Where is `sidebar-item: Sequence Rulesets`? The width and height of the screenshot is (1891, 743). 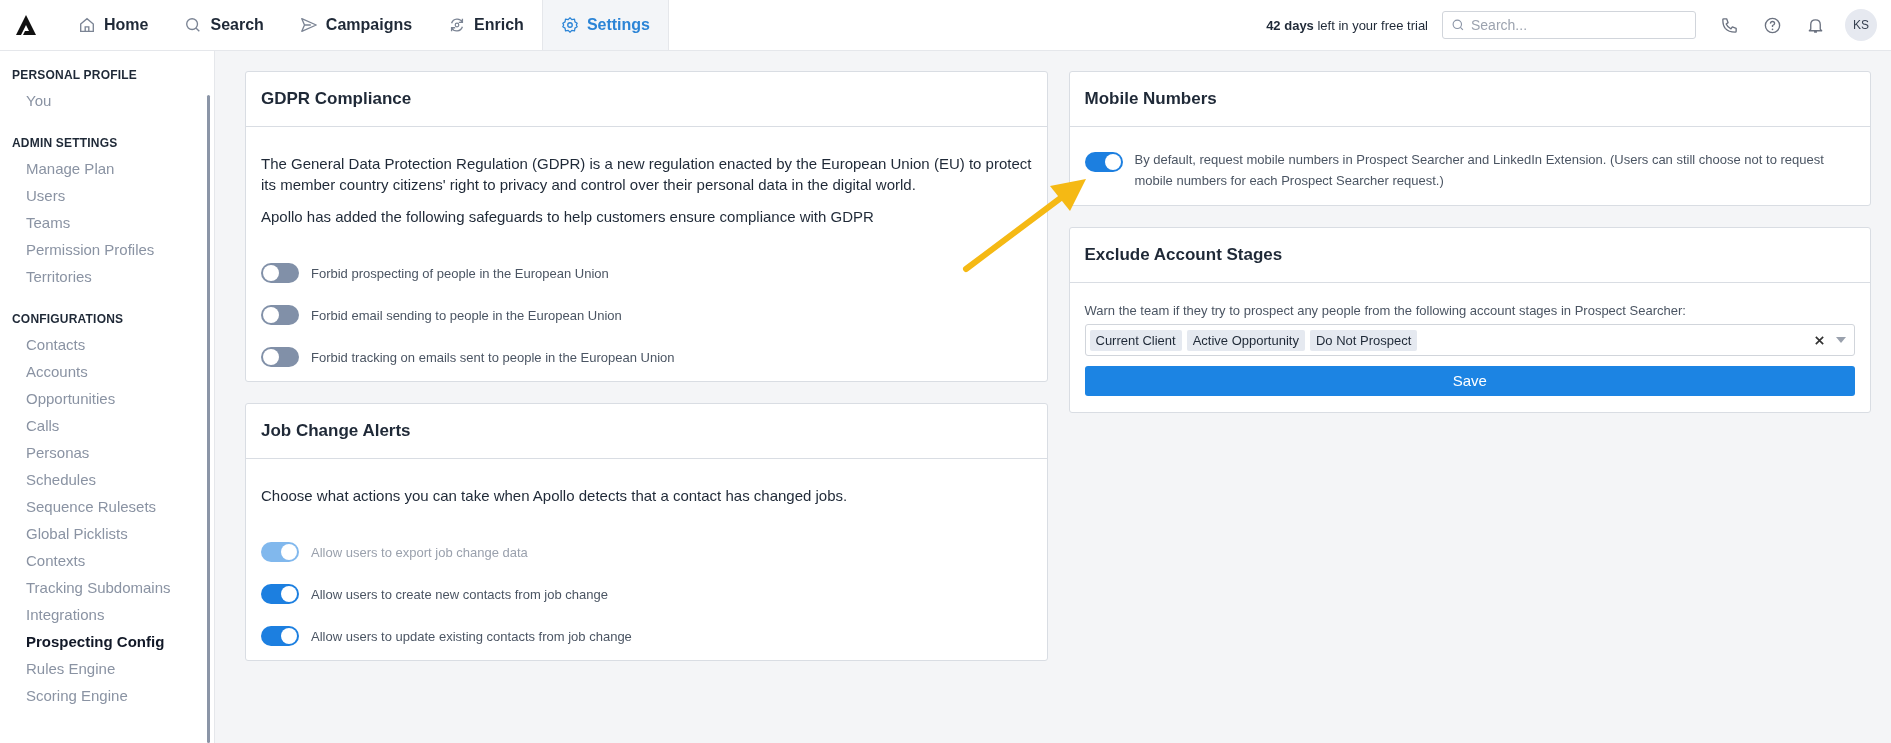
sidebar-item: Sequence Rulesets is located at coordinates (113, 506).